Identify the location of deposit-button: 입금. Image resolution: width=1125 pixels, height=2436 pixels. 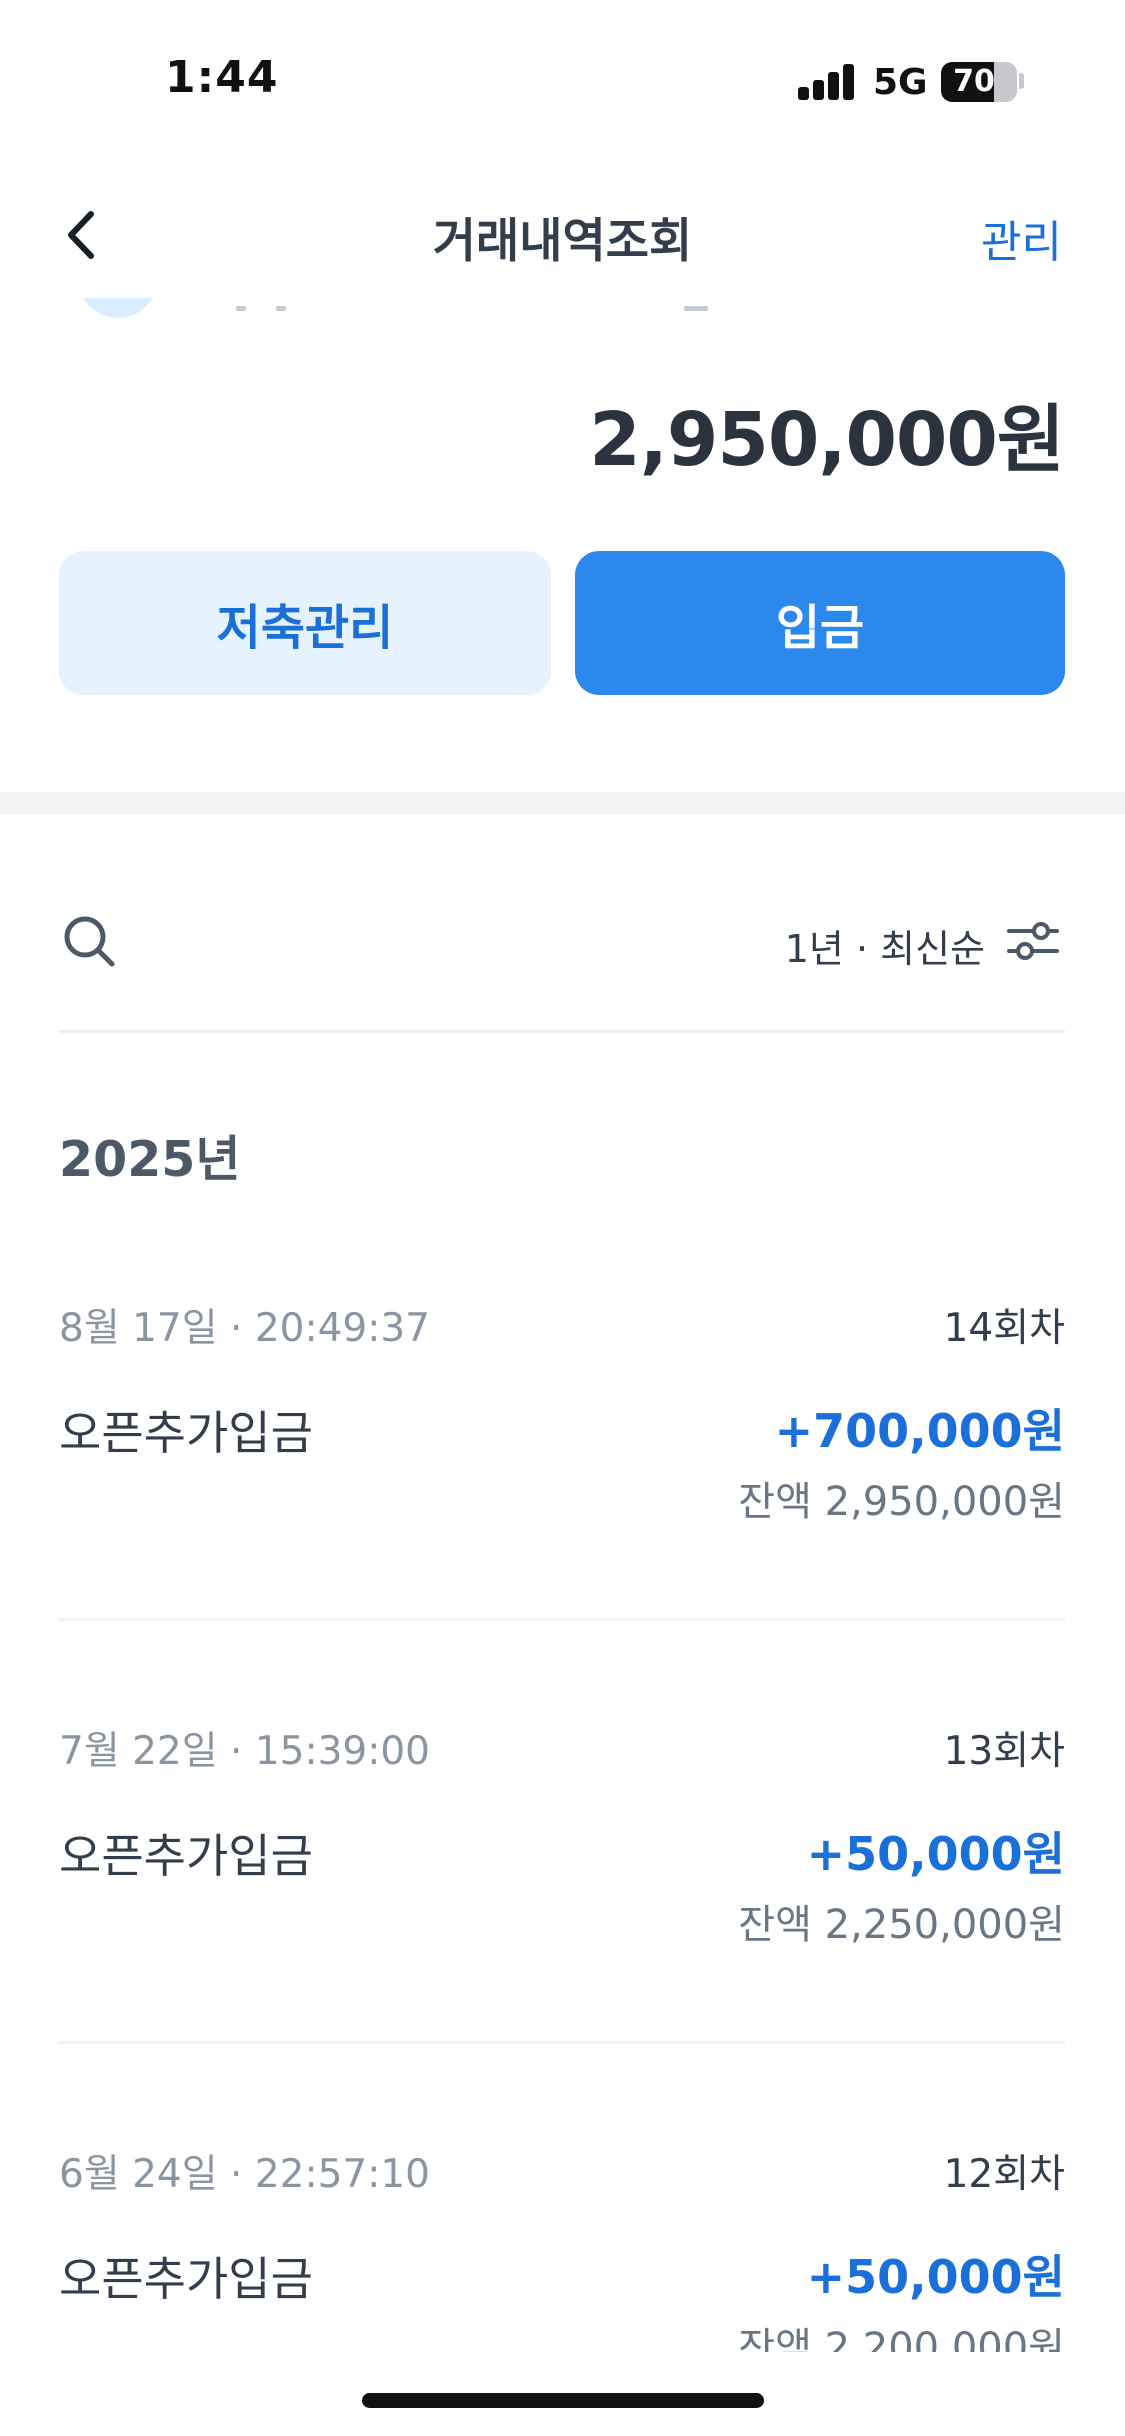
(820, 623).